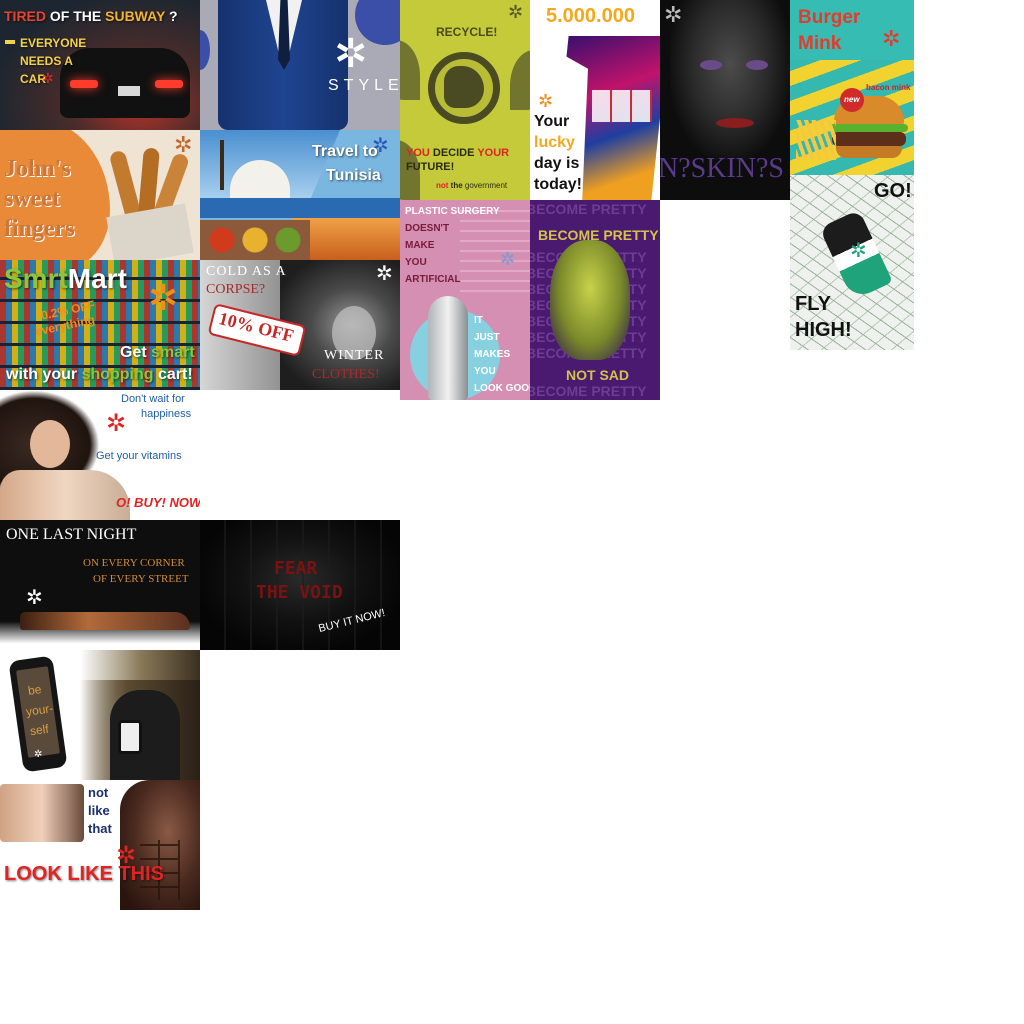  Describe the element at coordinates (100, 195) in the screenshot. I see `ad-johns-sweet-fingers: ✲ John's sweet fingers` at that location.